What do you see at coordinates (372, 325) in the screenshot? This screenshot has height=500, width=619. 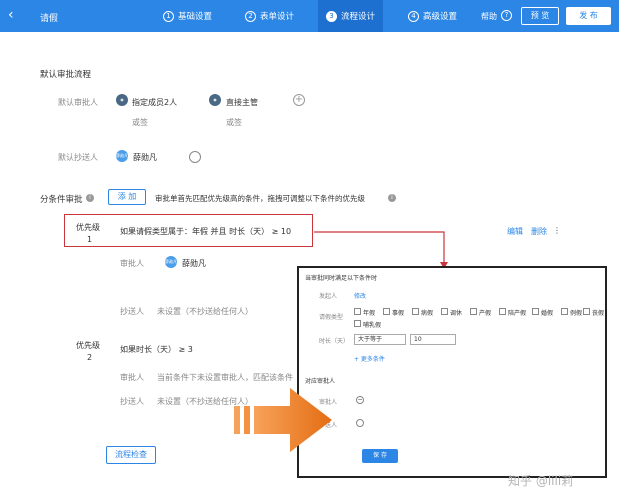 I see `leave-type-option: 哺乳假` at bounding box center [372, 325].